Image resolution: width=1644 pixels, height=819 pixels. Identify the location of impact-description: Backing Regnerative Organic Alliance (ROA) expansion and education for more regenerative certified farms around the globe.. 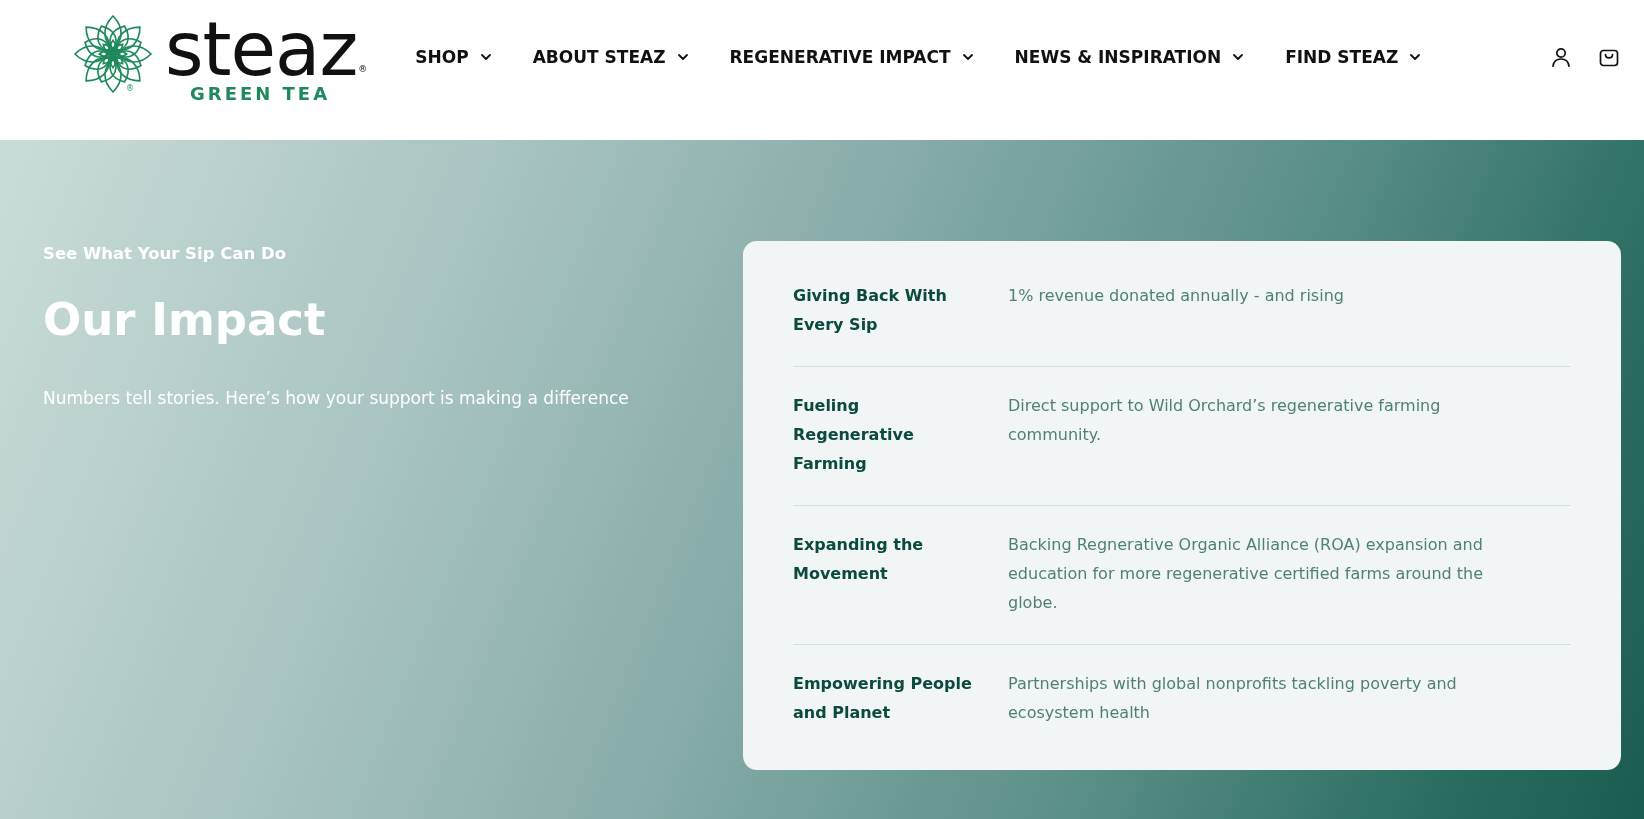
(1246, 574).